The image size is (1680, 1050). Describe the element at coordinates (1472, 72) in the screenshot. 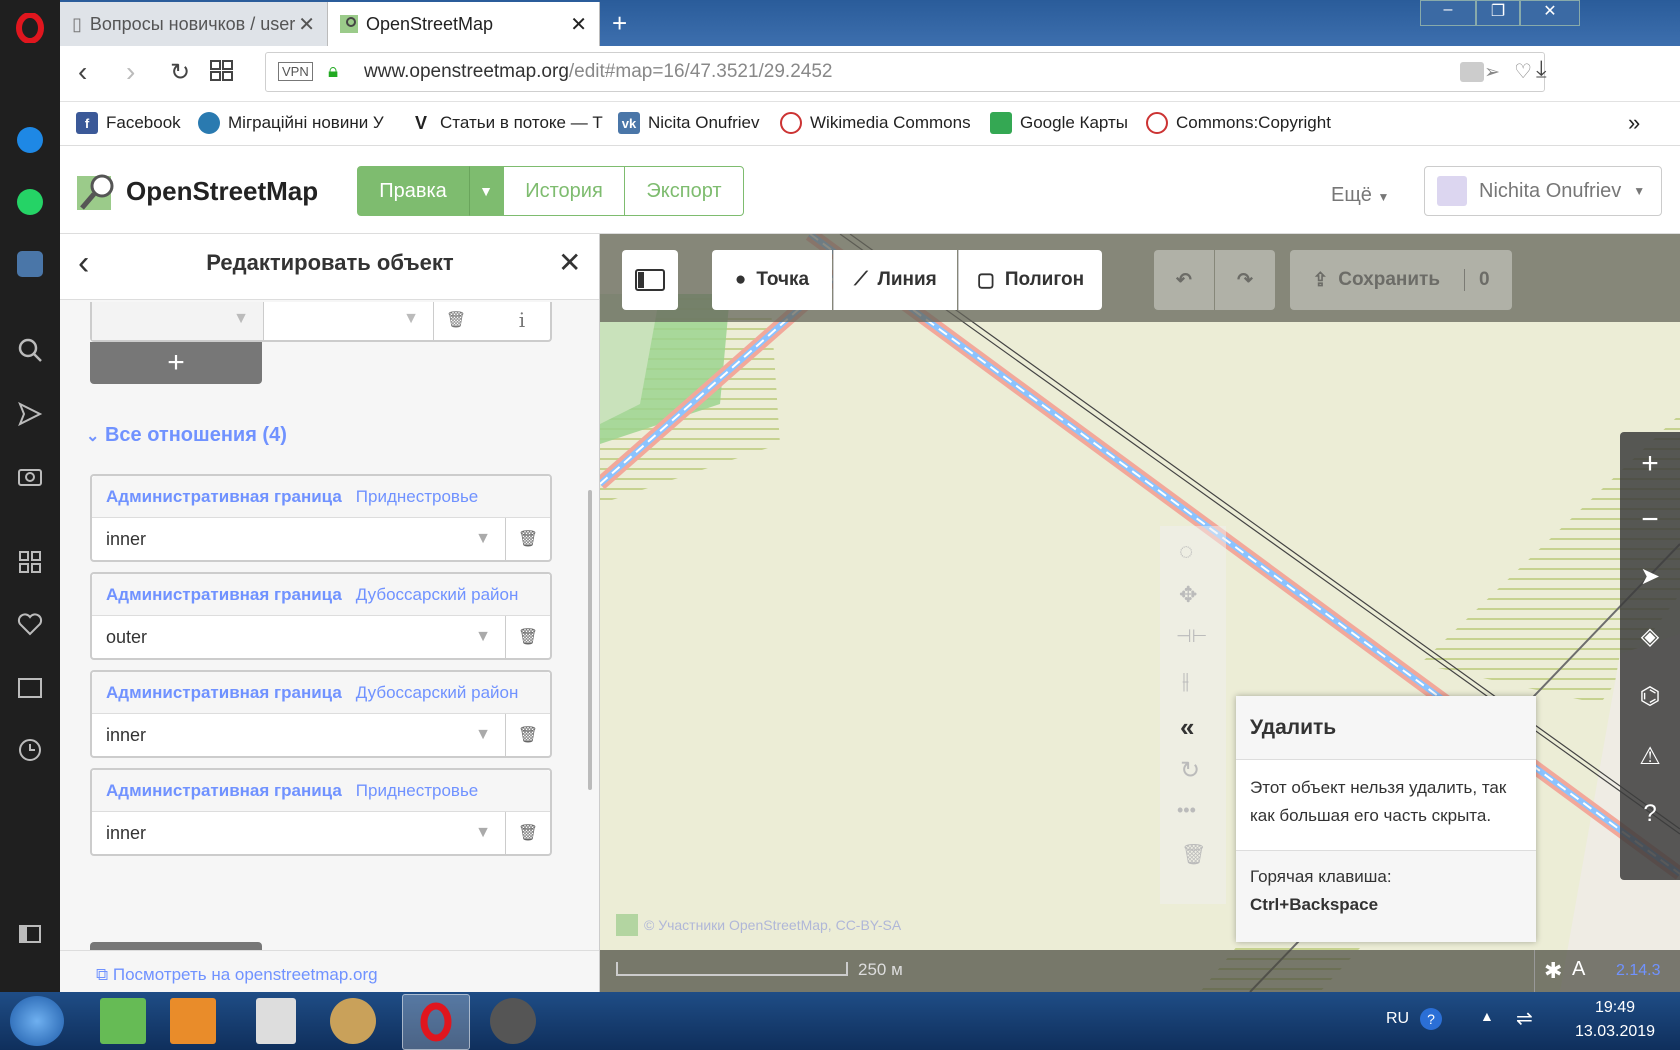

I see `snapshot-icon` at that location.